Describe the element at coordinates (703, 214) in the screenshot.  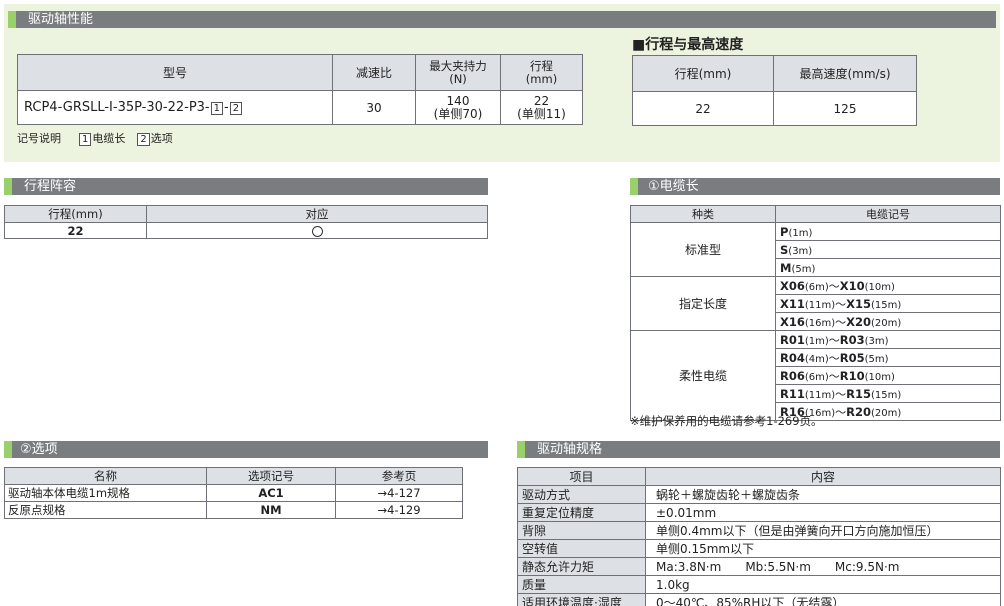
I see `cable-header-kind: 种类` at that location.